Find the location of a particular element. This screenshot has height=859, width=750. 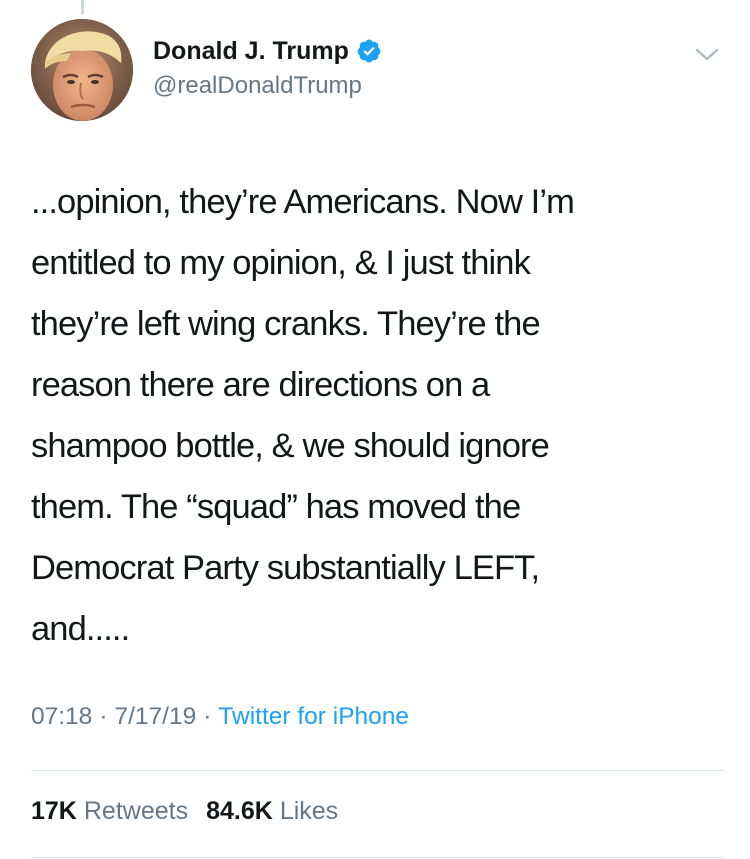

retweets-stat: 17K Retweets is located at coordinates (109, 811).